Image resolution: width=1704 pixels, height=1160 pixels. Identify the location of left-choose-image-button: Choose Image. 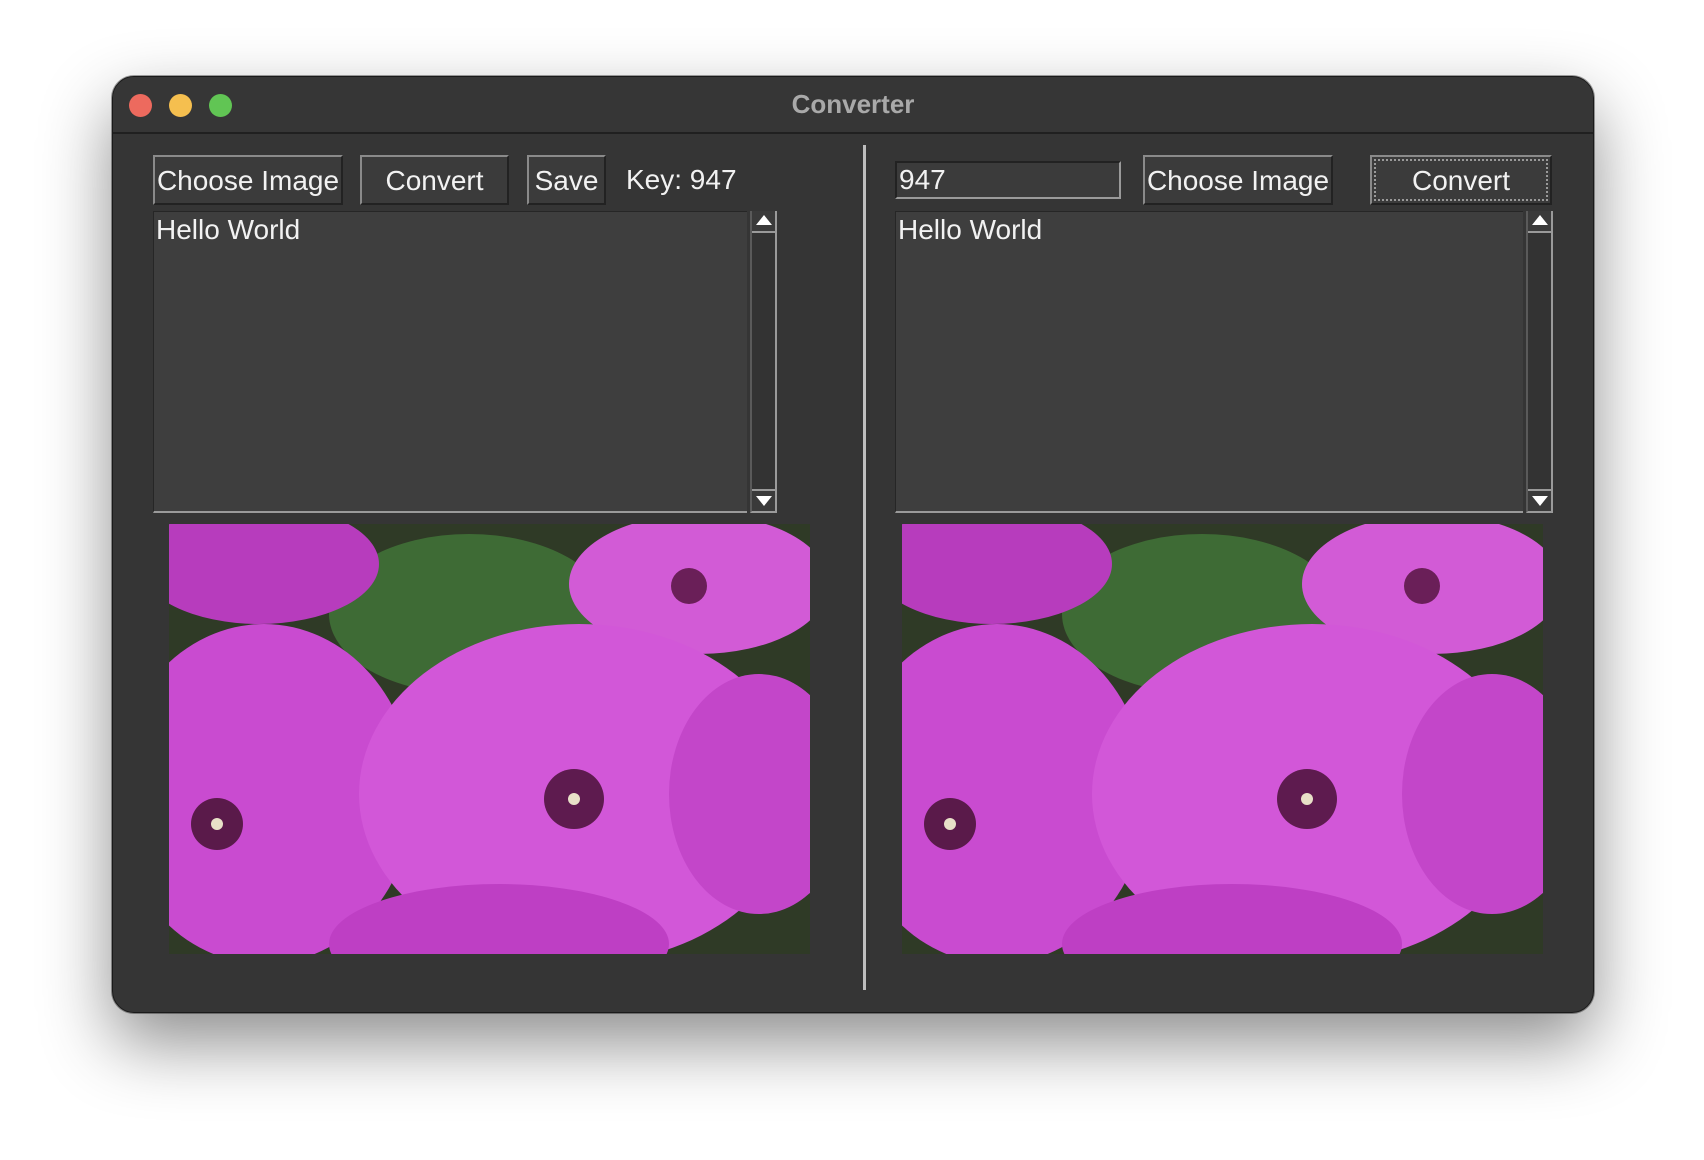
(248, 180).